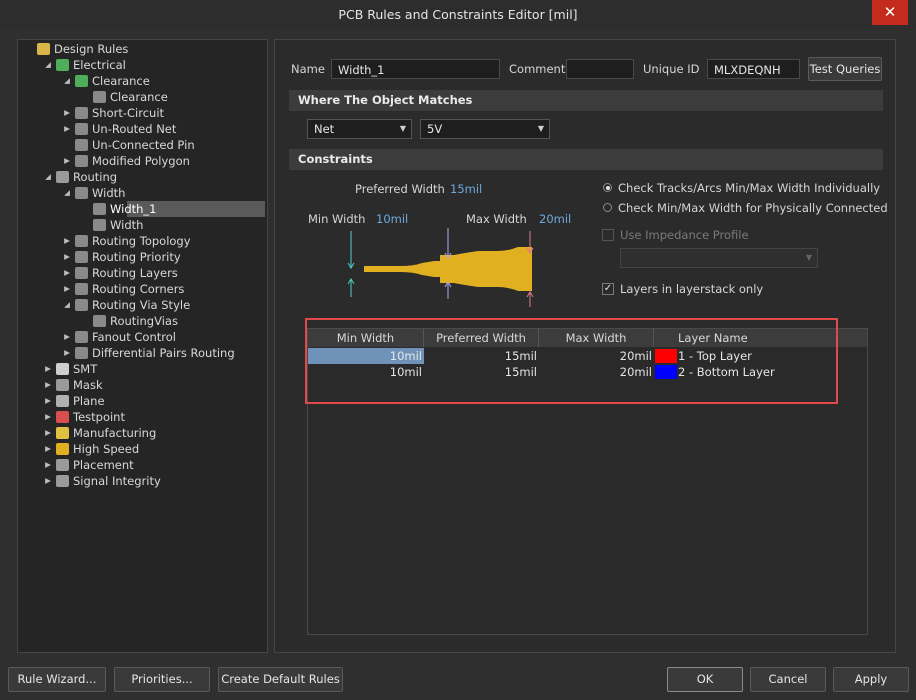 The image size is (916, 700). What do you see at coordinates (555, 219) in the screenshot?
I see `max-width-value: 20mil` at bounding box center [555, 219].